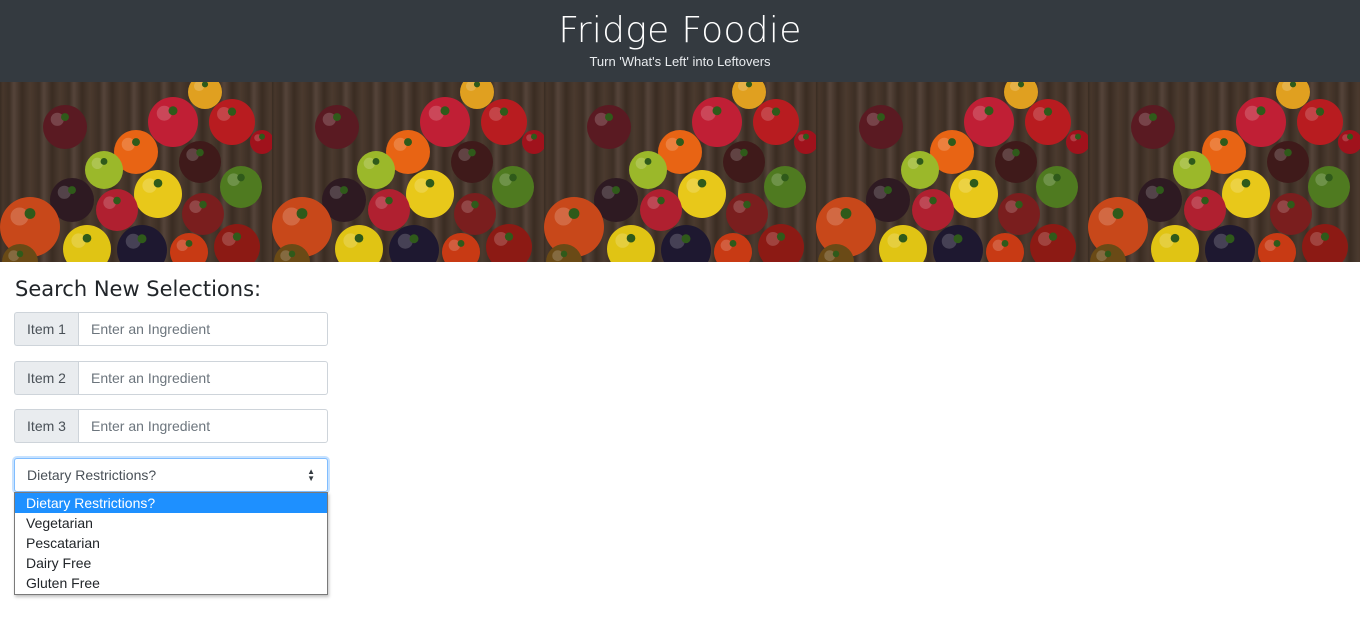  I want to click on option-gluten-free: Gluten Free, so click(171, 583).